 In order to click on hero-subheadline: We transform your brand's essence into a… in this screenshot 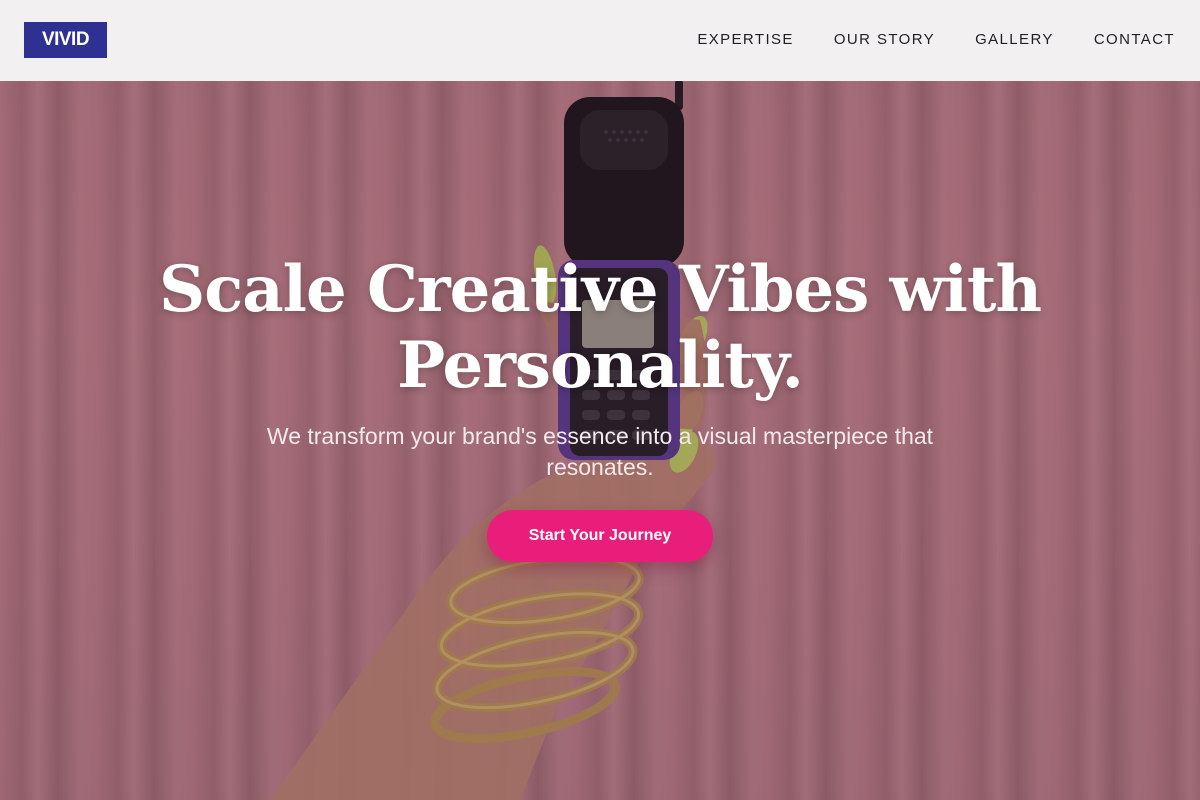, I will do `click(600, 451)`.